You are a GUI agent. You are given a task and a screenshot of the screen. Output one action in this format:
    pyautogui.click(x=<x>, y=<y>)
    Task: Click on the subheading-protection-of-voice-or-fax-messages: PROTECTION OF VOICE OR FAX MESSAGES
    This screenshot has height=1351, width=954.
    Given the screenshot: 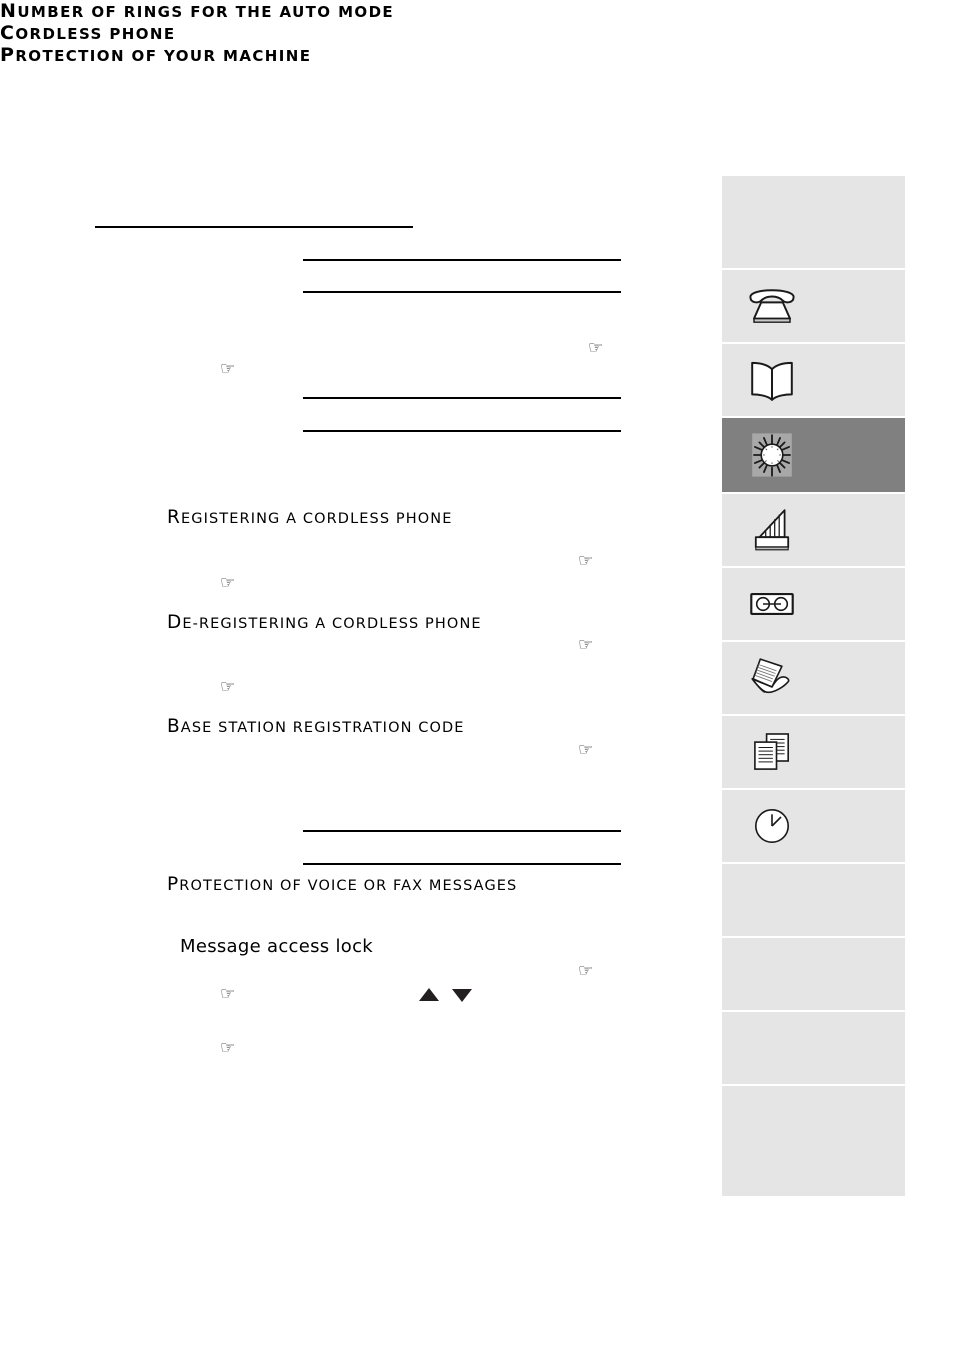 What is the action you would take?
    pyautogui.click(x=342, y=884)
    